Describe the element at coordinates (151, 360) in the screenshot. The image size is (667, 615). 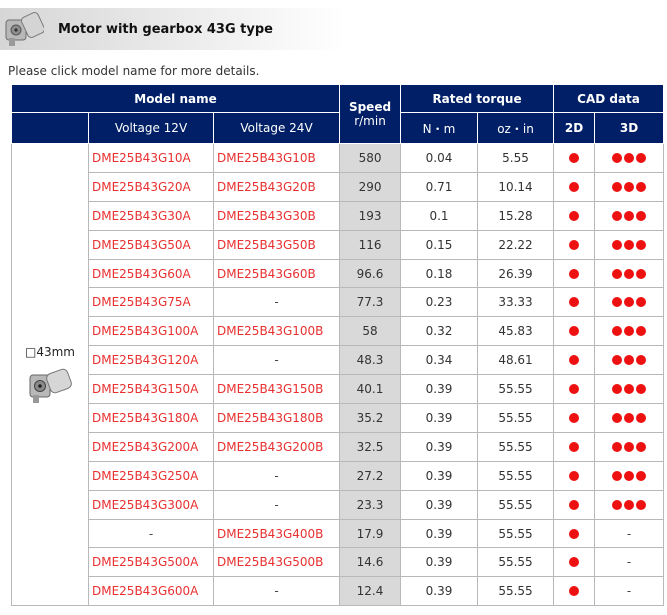
I see `model-12v-link: DME25B43G120A` at that location.